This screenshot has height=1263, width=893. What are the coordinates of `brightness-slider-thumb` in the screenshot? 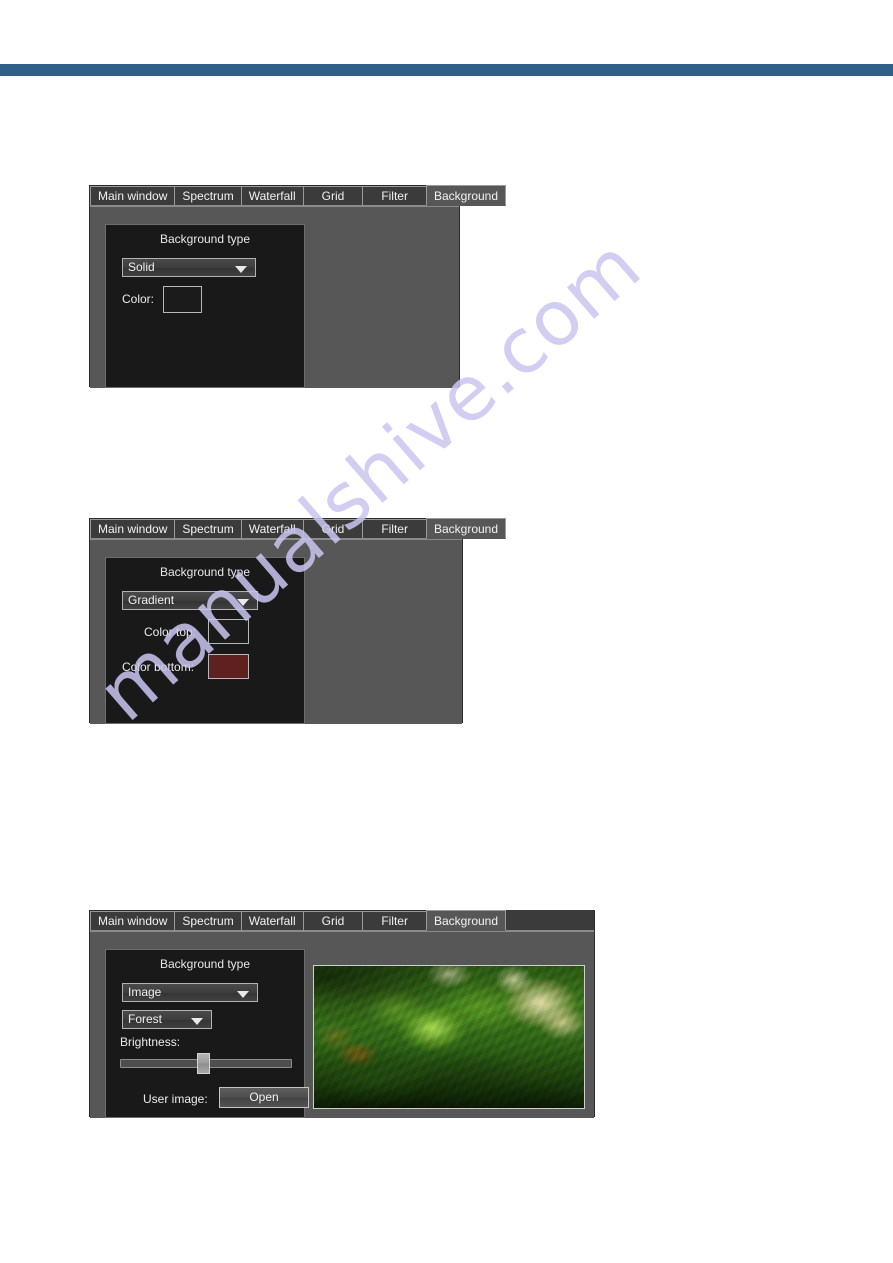 It's located at (203, 1063).